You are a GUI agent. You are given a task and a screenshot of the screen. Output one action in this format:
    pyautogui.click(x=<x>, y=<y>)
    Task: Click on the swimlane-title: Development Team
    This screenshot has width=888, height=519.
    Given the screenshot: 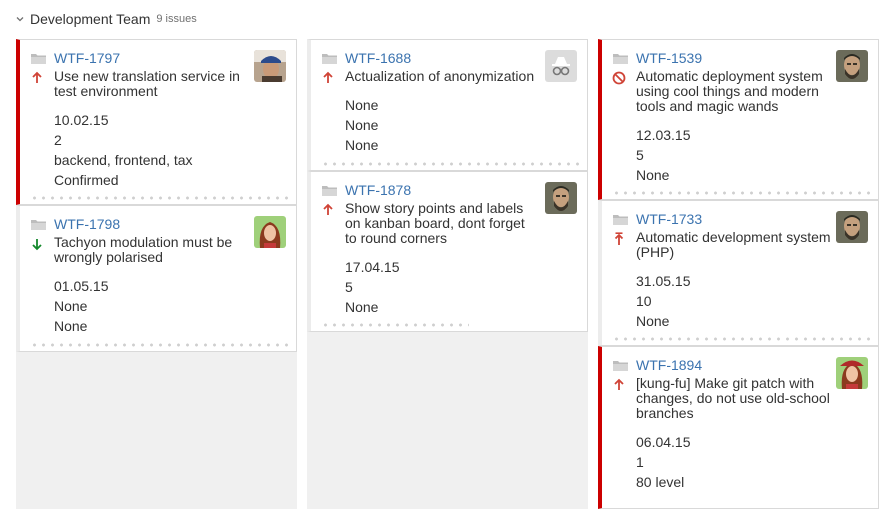 What is the action you would take?
    pyautogui.click(x=90, y=19)
    